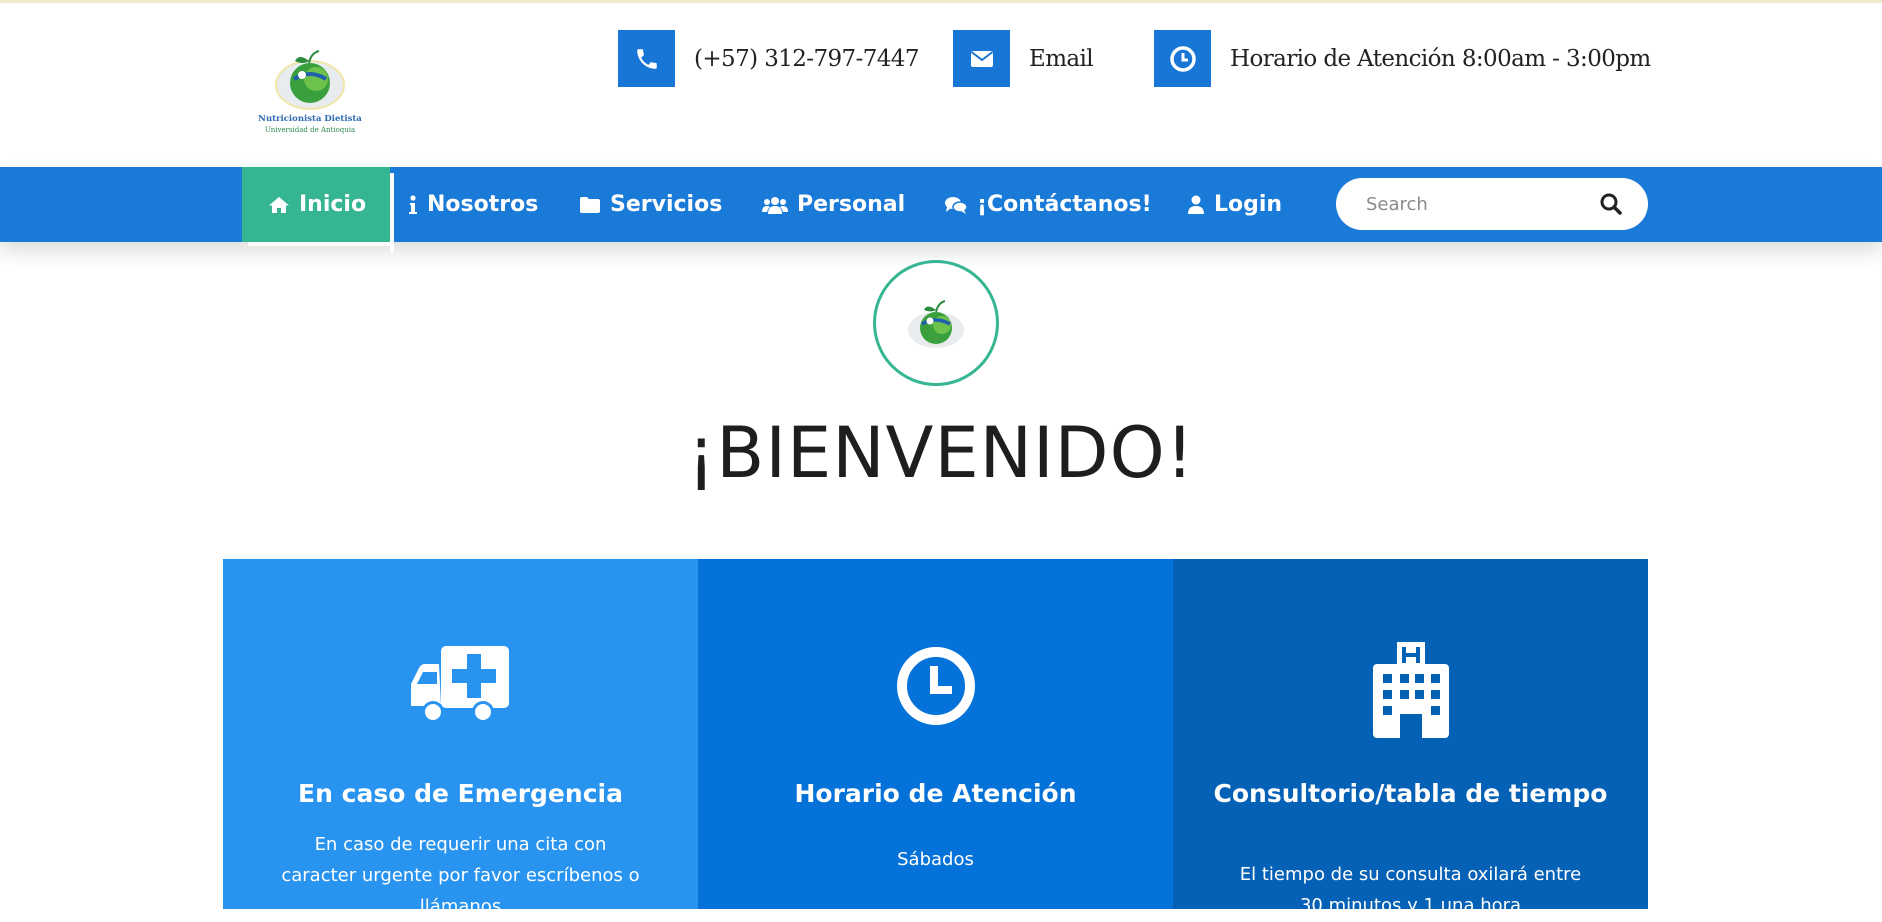  I want to click on contact-email: Email, so click(1023, 58).